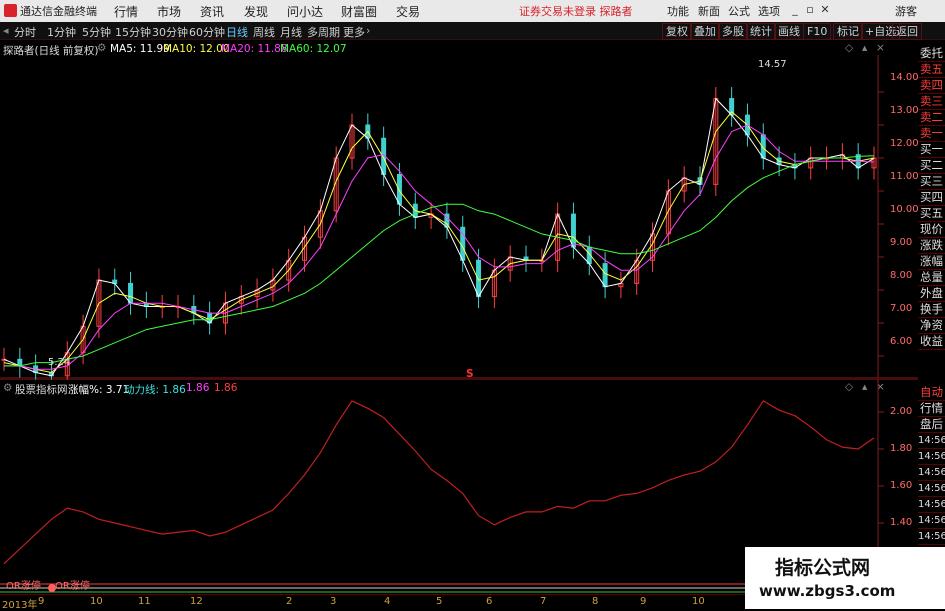  What do you see at coordinates (931, 198) in the screenshot?
I see `side-buy4: 买四` at bounding box center [931, 198].